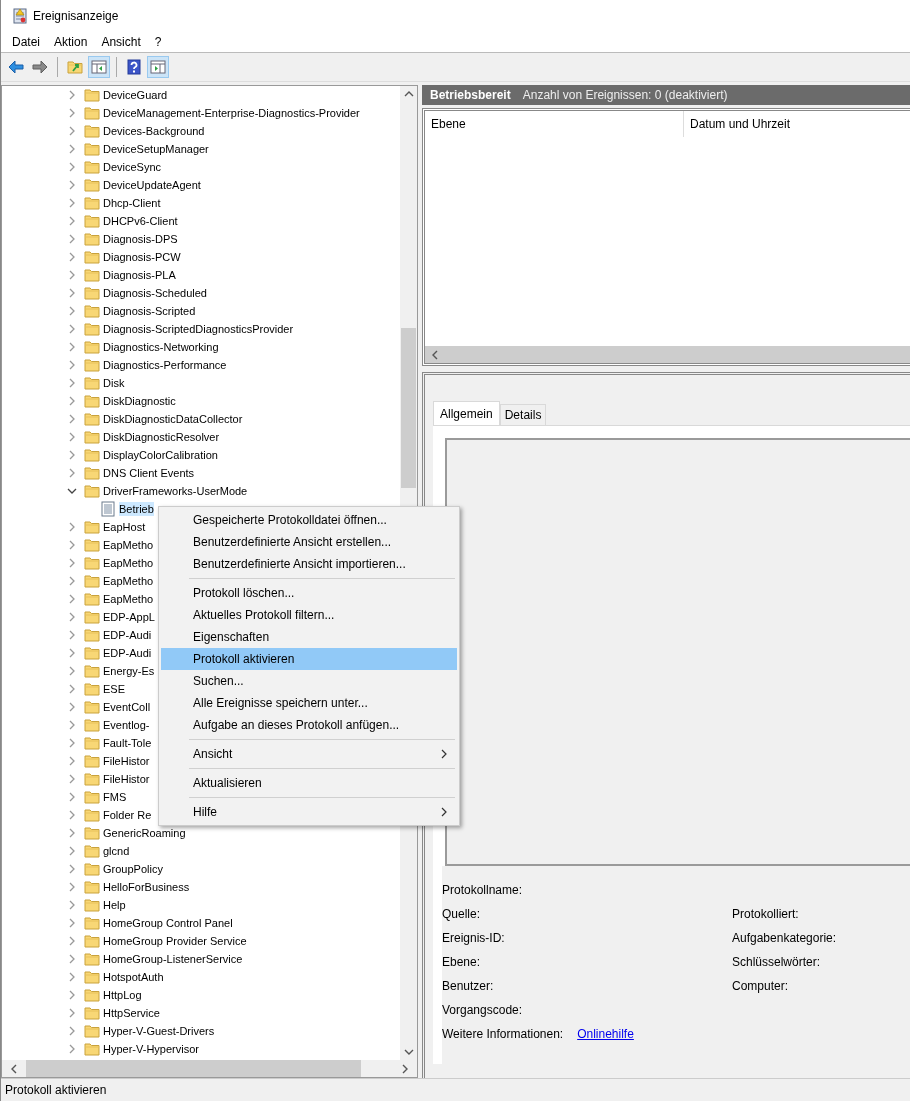 Image resolution: width=910 pixels, height=1101 pixels. What do you see at coordinates (761, 986) in the screenshot?
I see `field-label: Computer:` at bounding box center [761, 986].